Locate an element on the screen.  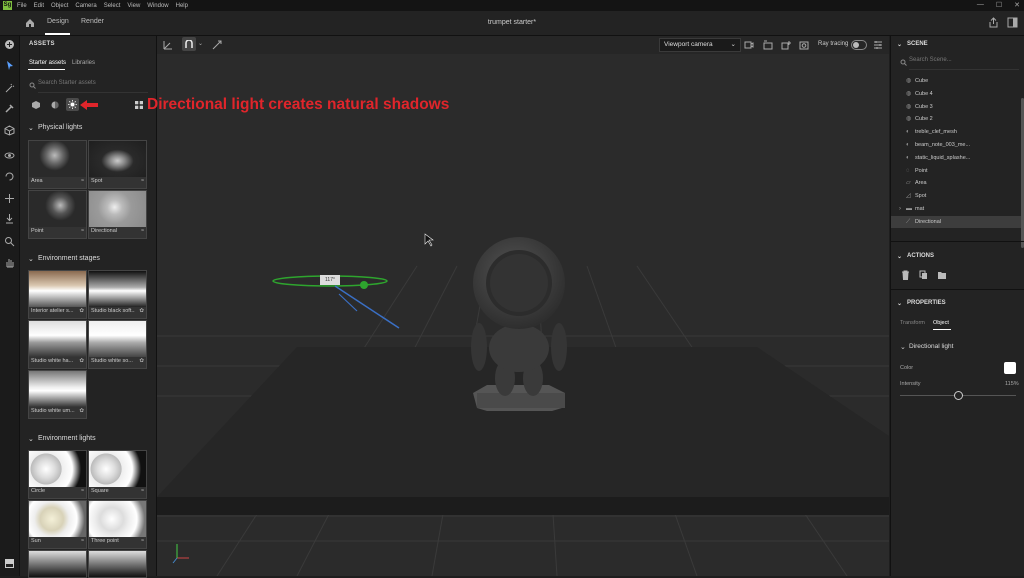
asset-studio-white-soft: Studio white so... ✿ is located at coordinates (117, 344).